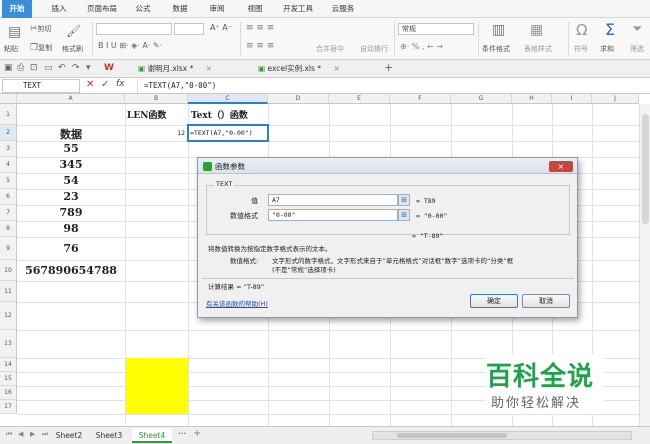 The width and height of the screenshot is (650, 444). Describe the element at coordinates (8, 248) in the screenshot. I see `row-header-9: 9` at that location.